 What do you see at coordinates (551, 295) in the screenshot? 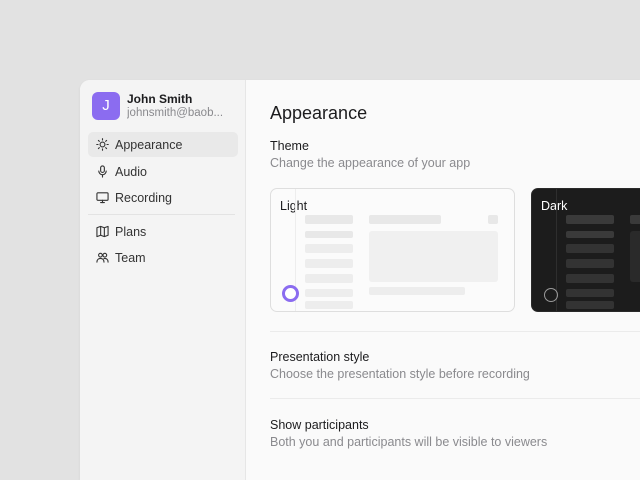
I see `theme-radio-unselected` at bounding box center [551, 295].